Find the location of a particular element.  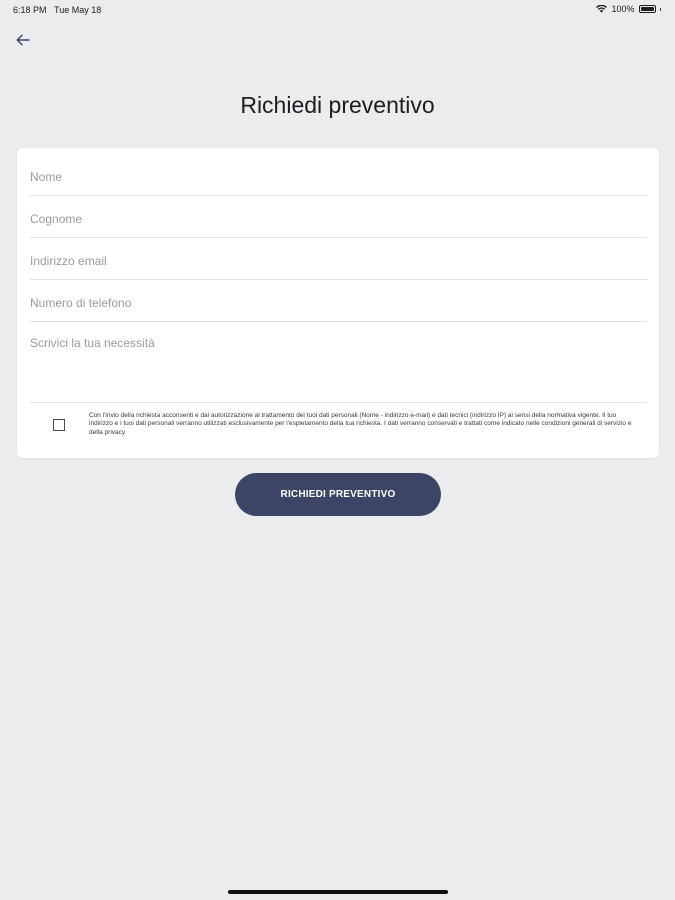

back-button is located at coordinates (23, 40).